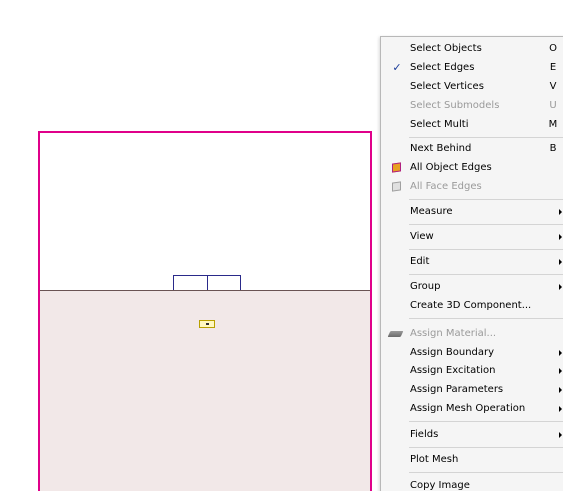  I want to click on menu-item-all-face-edges: All Face Edges, so click(472, 187).